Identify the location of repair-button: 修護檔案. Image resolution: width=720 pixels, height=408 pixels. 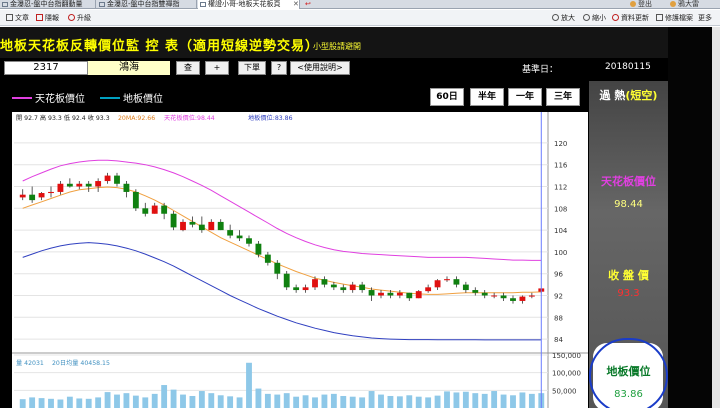
(674, 18).